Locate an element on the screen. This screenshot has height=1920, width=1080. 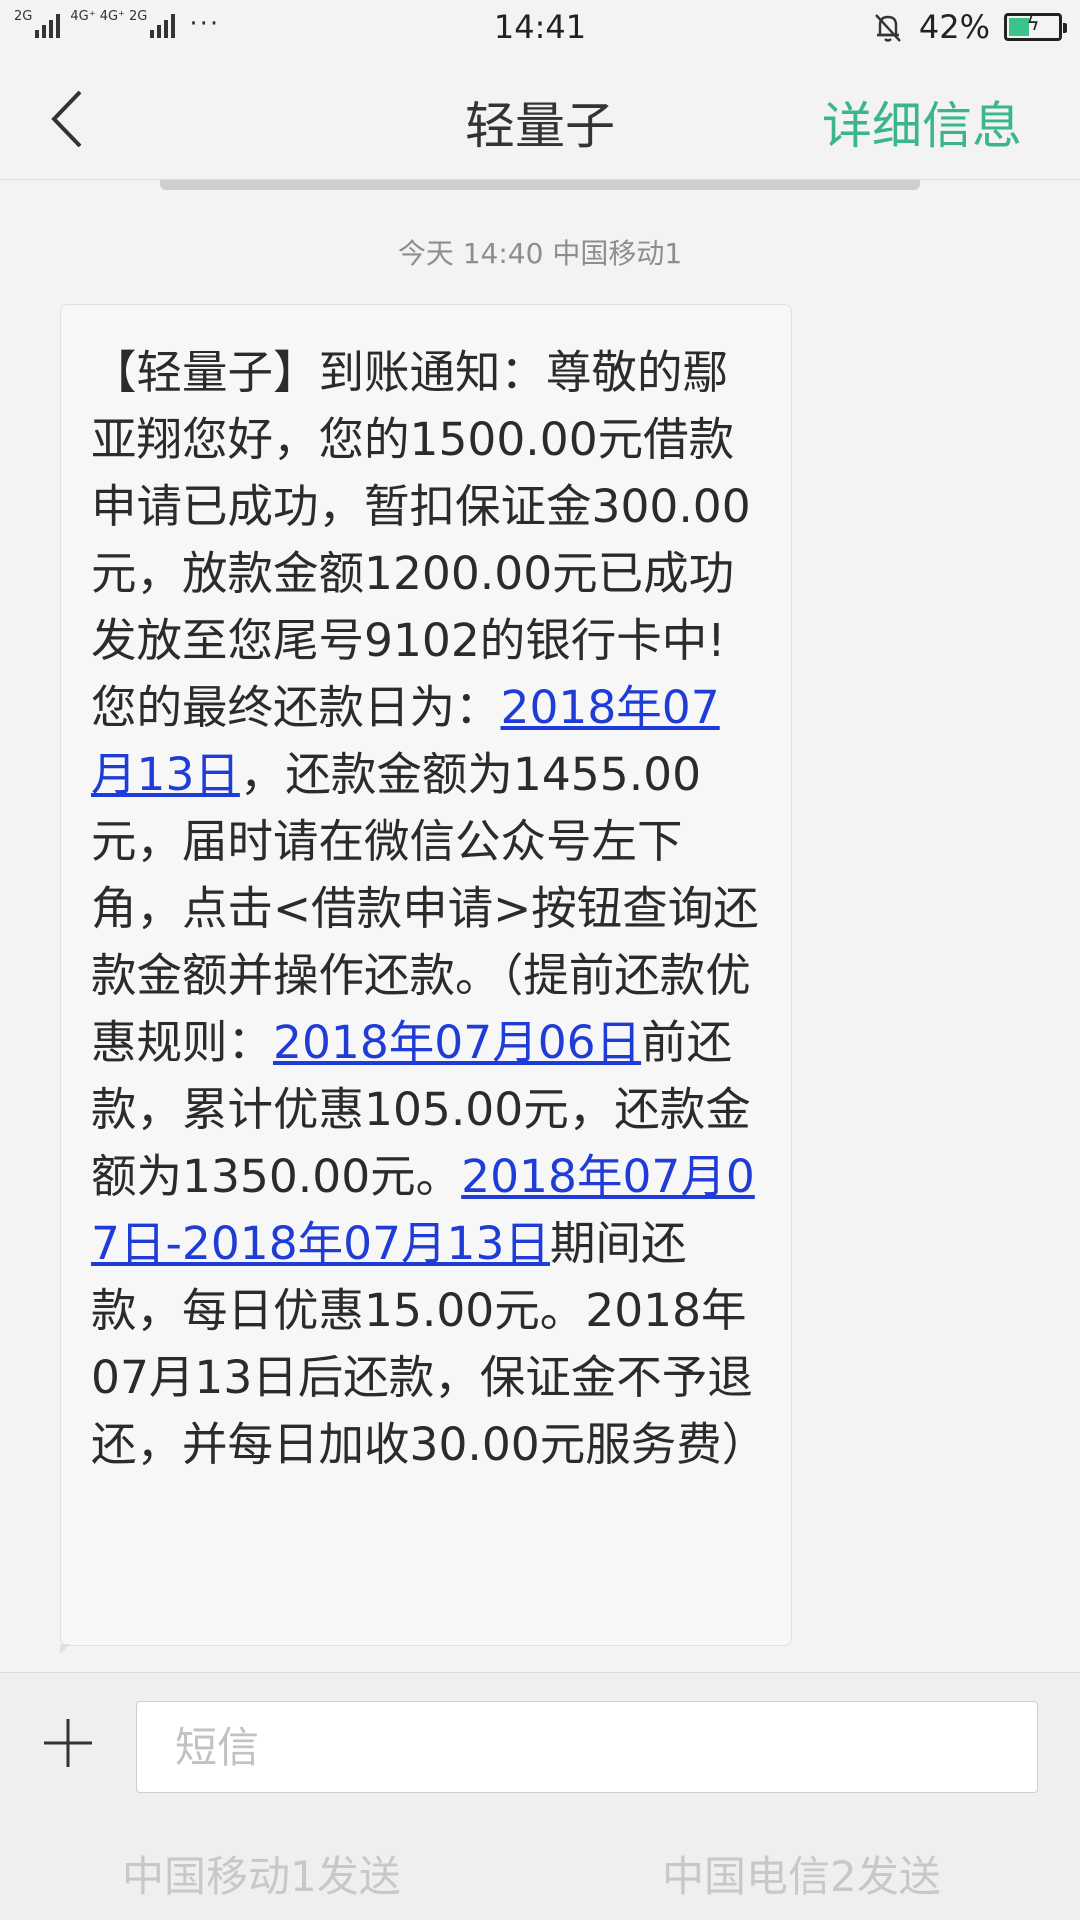
bubble-tail is located at coordinates (65, 1649).